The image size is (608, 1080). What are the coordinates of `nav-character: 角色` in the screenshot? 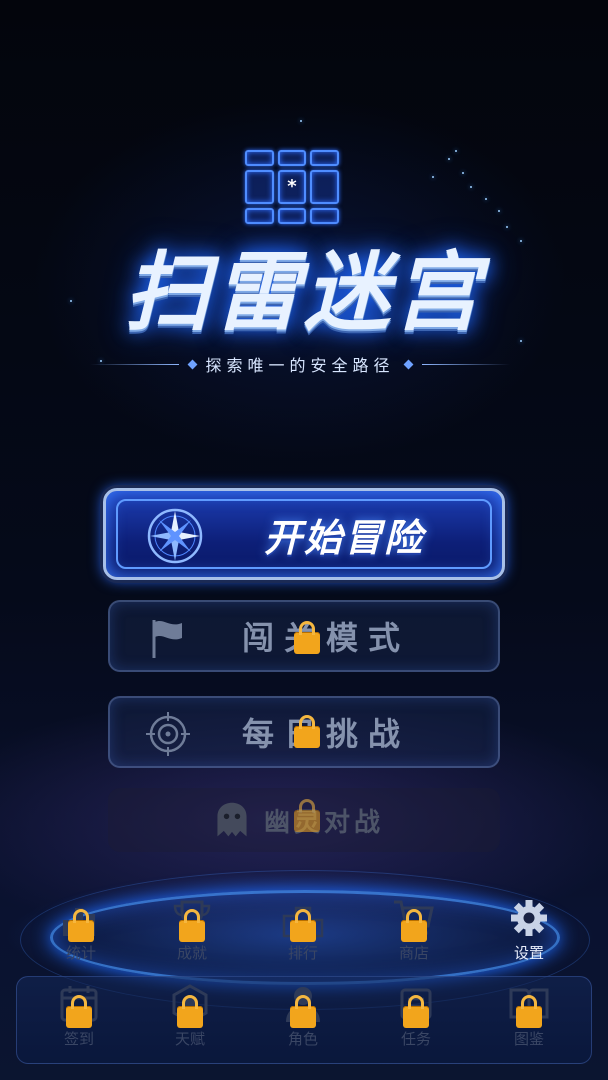 It's located at (303, 1019).